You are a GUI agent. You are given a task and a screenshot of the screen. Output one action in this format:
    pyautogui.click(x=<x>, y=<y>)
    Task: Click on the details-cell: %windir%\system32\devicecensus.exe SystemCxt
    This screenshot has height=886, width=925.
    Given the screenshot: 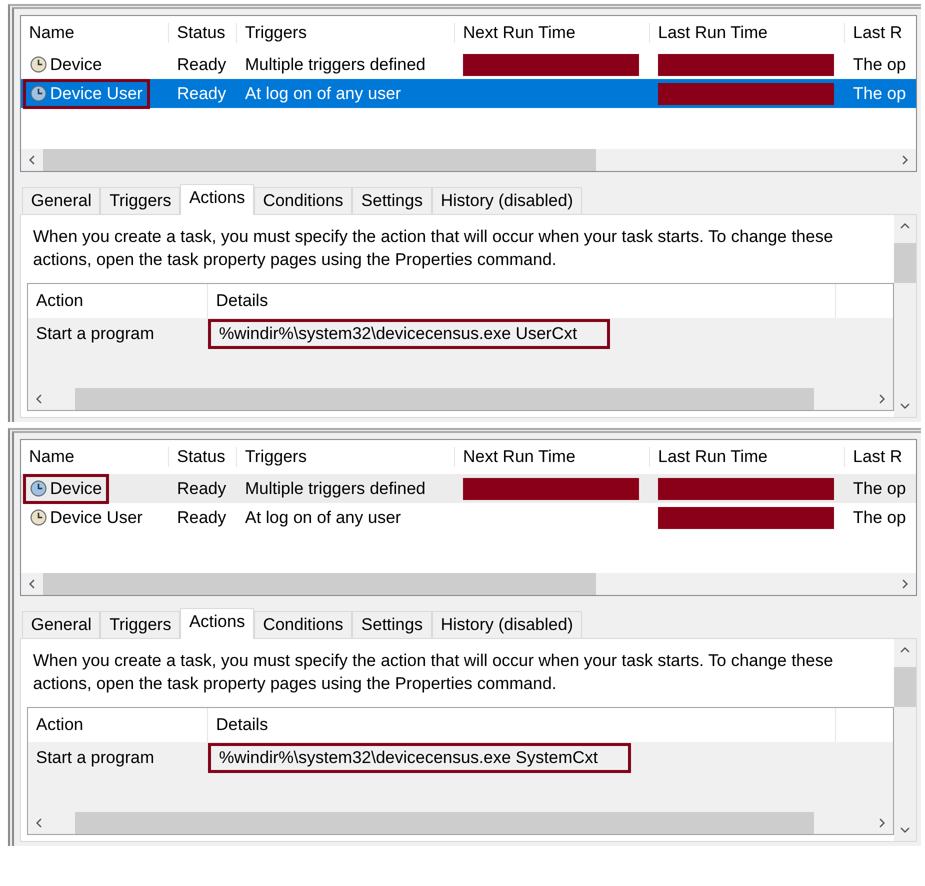 What is the action you would take?
    pyautogui.click(x=419, y=758)
    